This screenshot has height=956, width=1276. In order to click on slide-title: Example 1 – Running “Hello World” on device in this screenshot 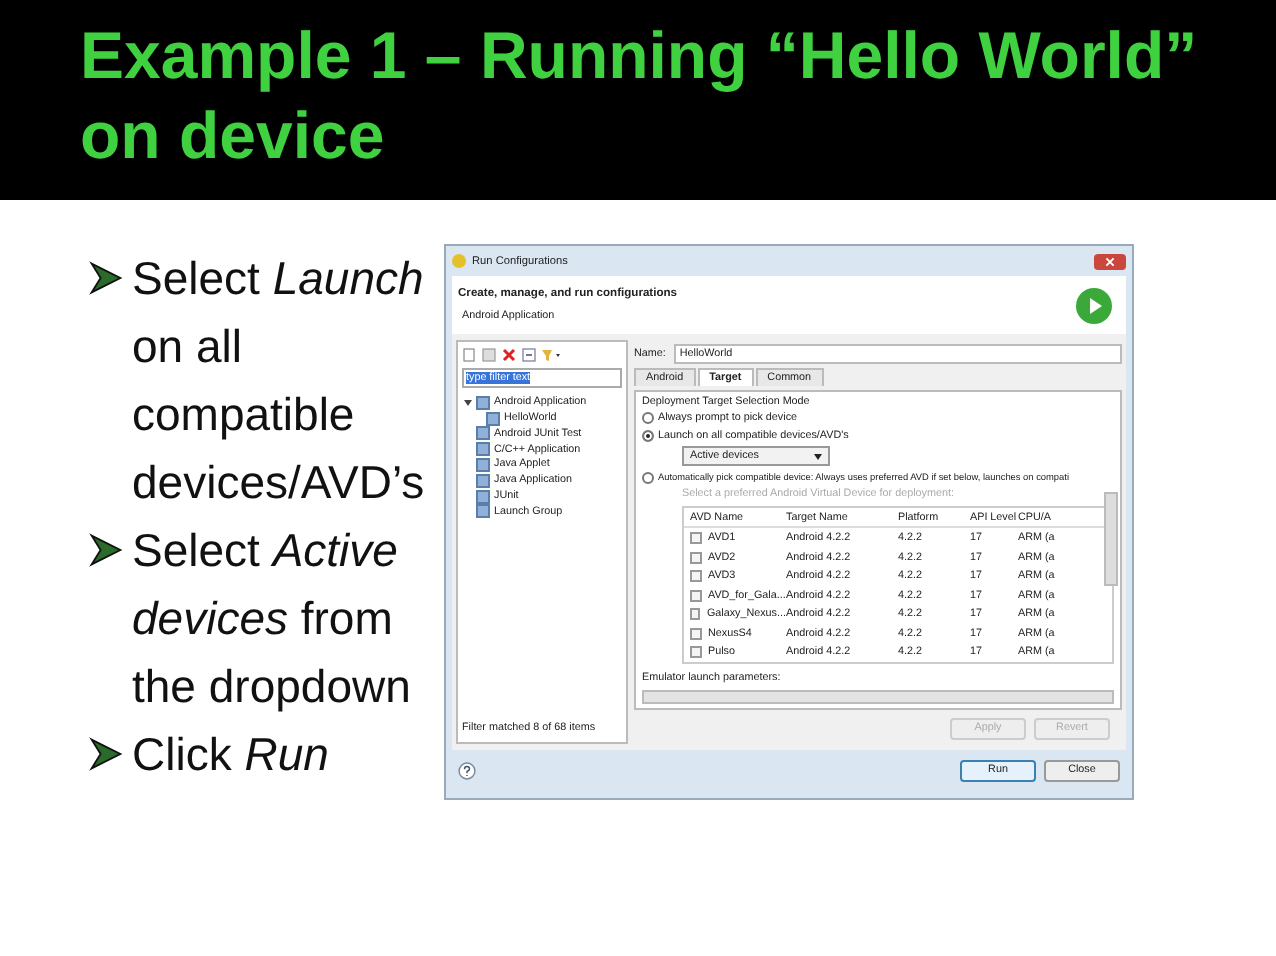, I will do `click(640, 96)`.